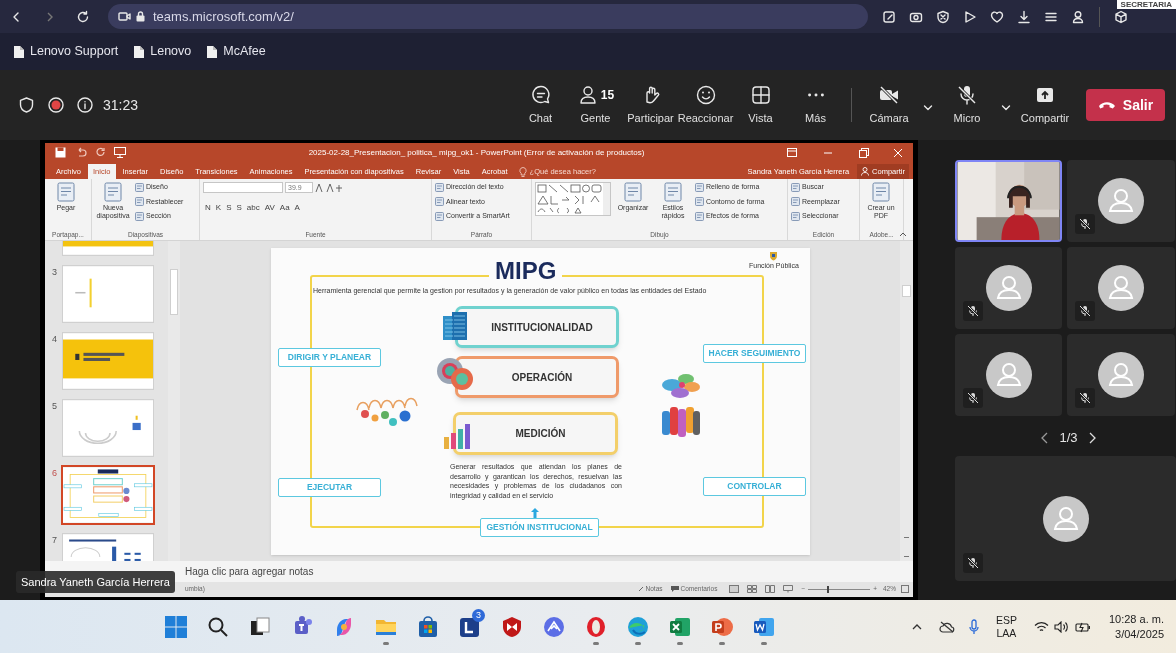 Image resolution: width=1176 pixels, height=653 pixels. Describe the element at coordinates (554, 626) in the screenshot. I see `triangle-app-icon` at that location.